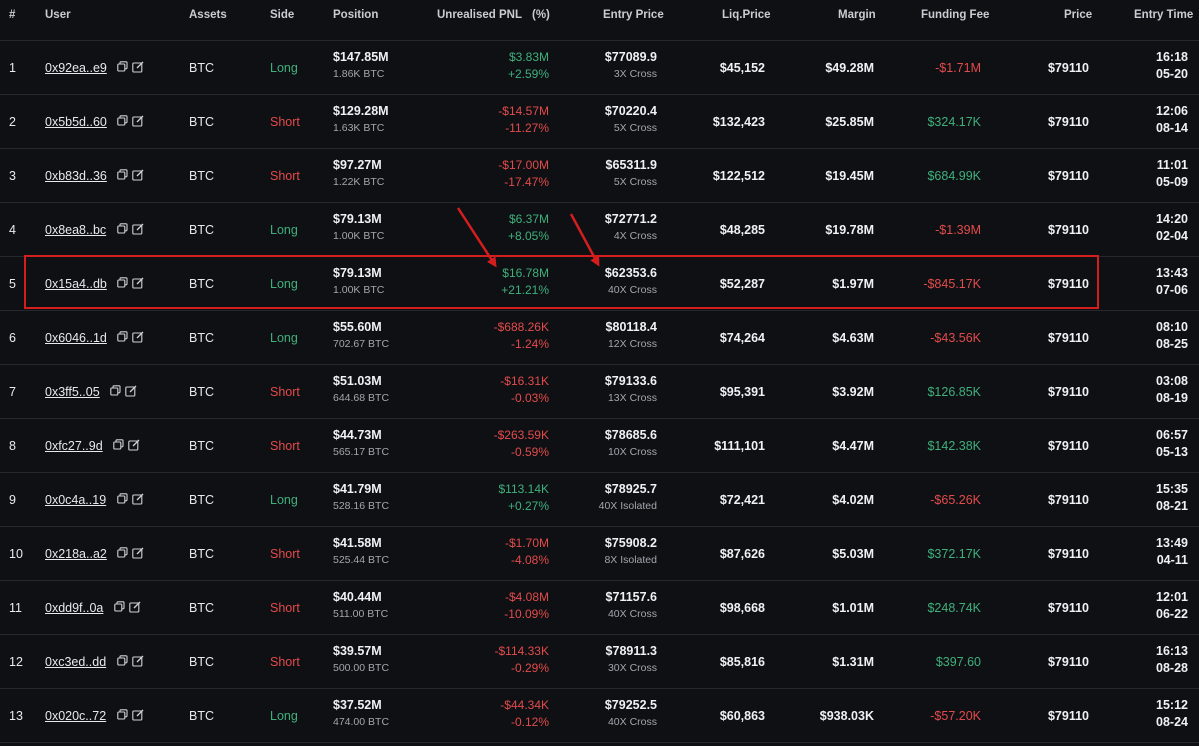  What do you see at coordinates (361, 498) in the screenshot?
I see `position-cell: $41.79M 528.16 BTC` at bounding box center [361, 498].